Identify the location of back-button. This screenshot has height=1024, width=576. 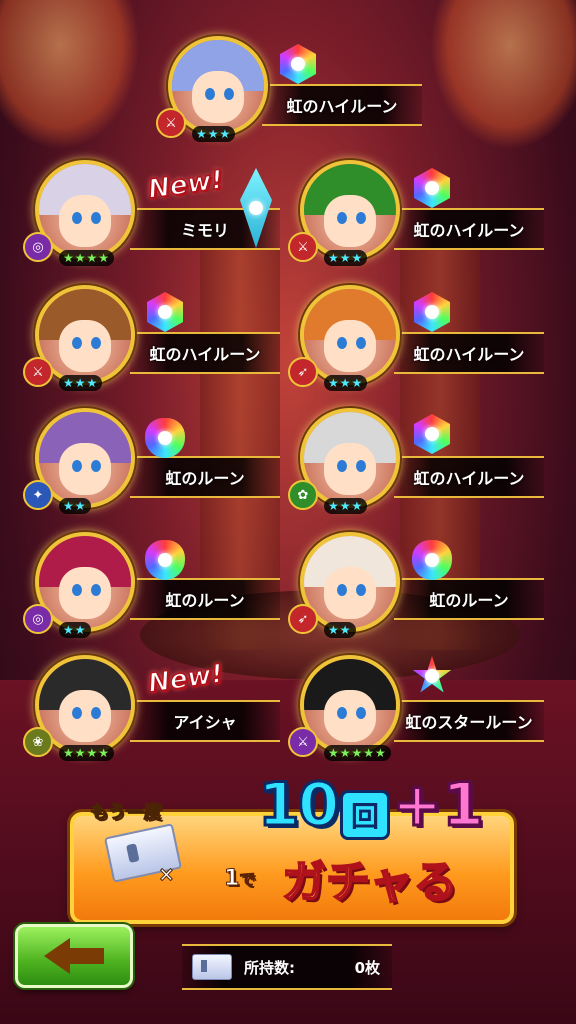
(74, 956).